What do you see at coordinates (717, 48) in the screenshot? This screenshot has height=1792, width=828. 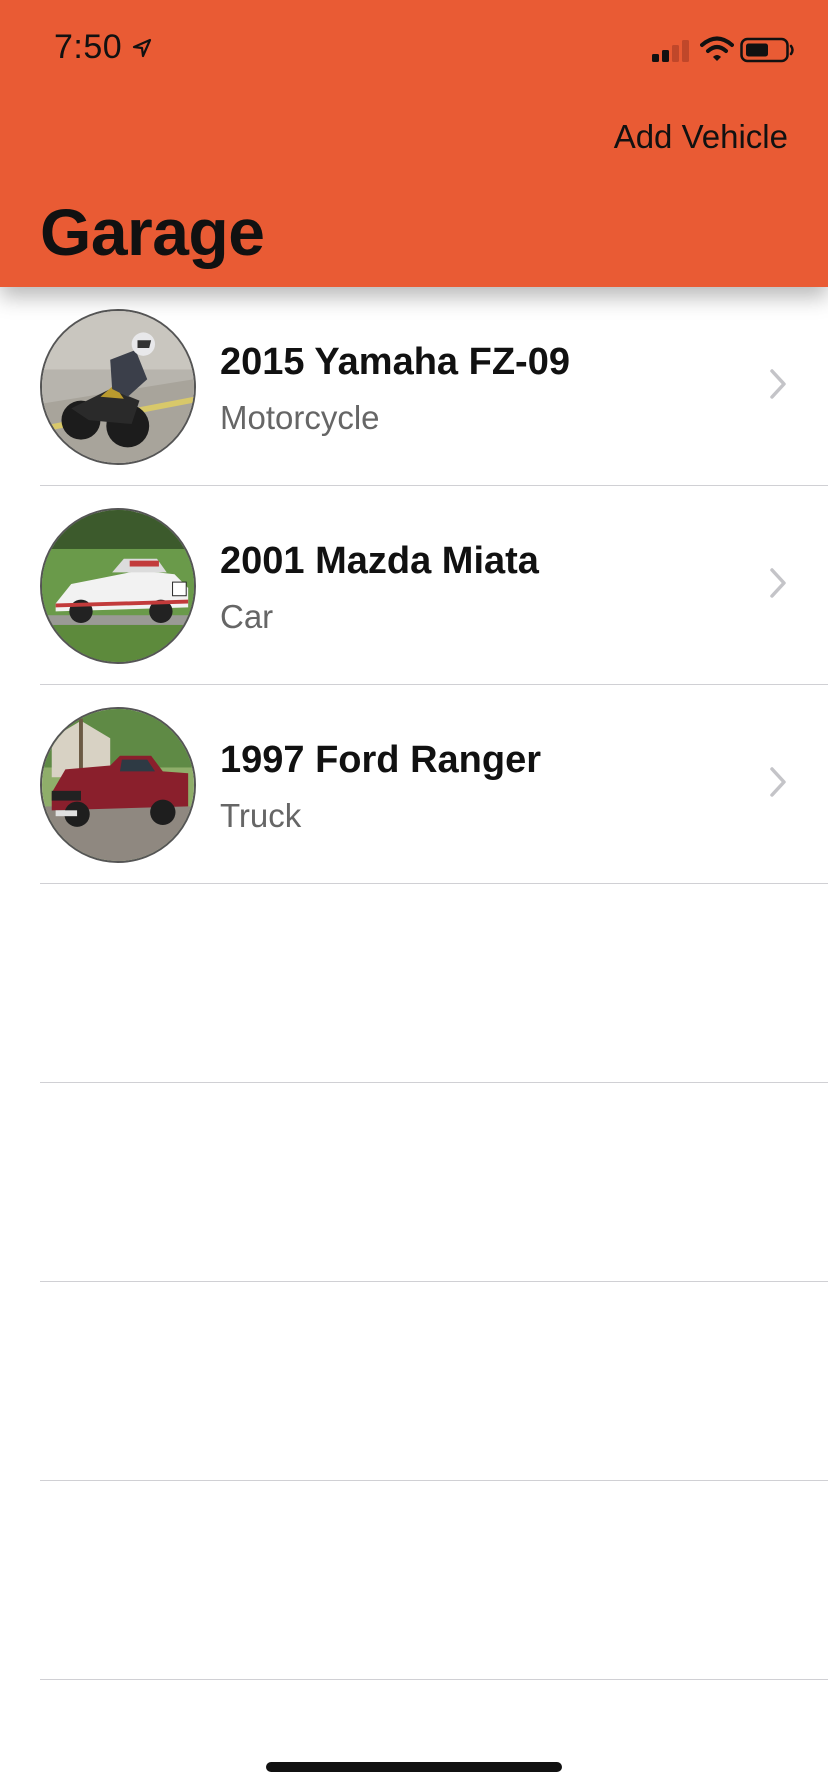 I see `wifi-icon` at bounding box center [717, 48].